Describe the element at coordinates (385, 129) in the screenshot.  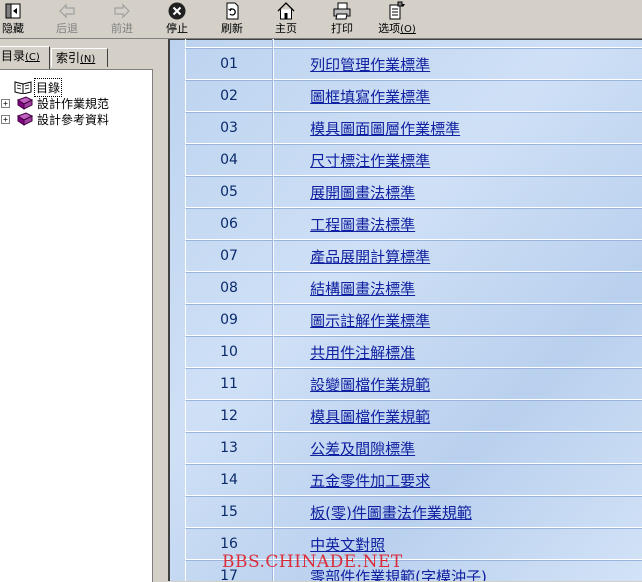
I see `document-link: 模具圖面圖層作業標準` at that location.